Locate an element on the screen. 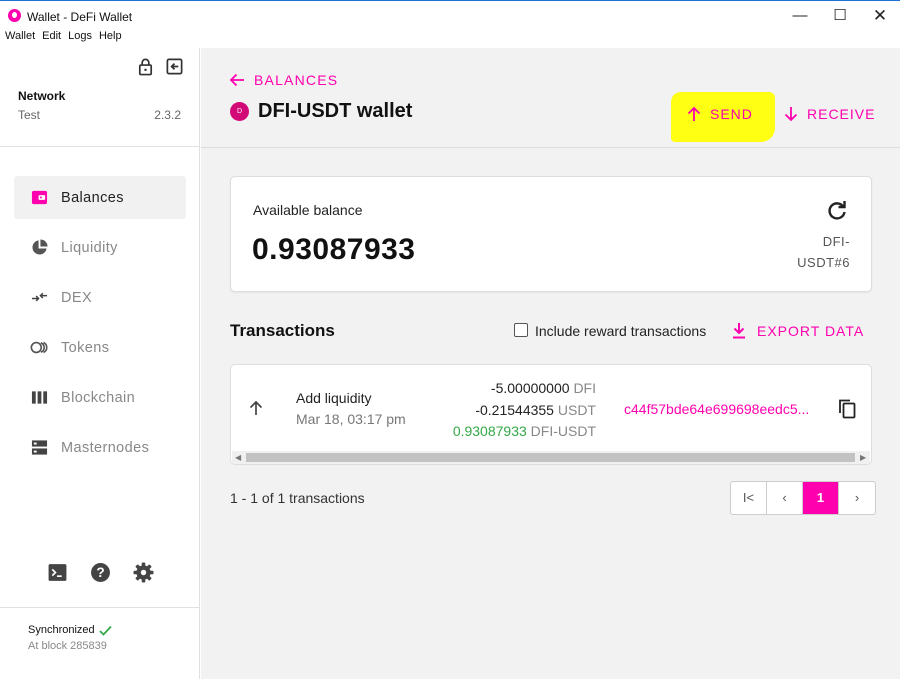 This screenshot has height=679, width=900. back-to-balances-link: BALANCES is located at coordinates (283, 80).